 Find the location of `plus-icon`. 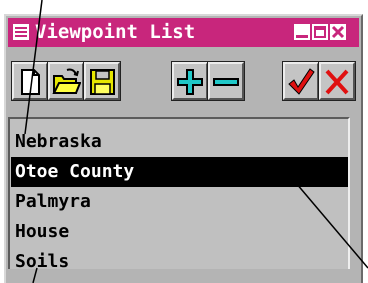

plus-icon is located at coordinates (190, 82).